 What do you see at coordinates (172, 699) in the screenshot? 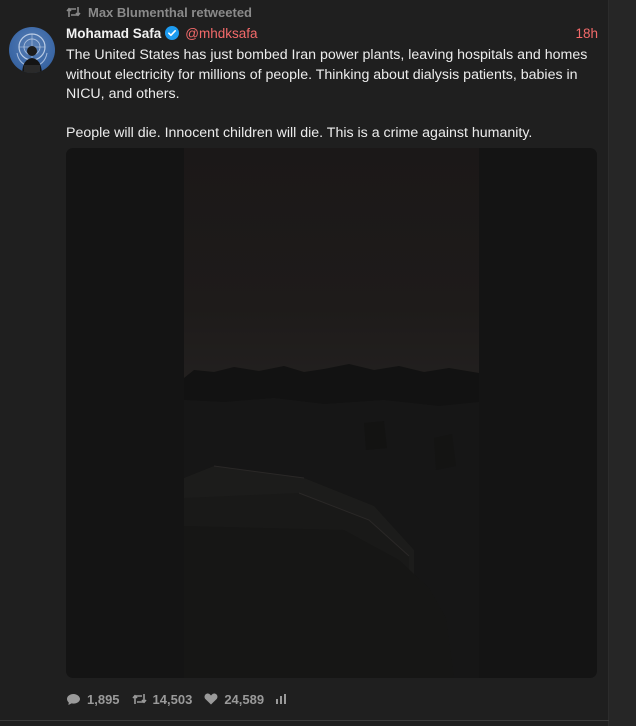
I see `retweet-count: 14,503` at bounding box center [172, 699].